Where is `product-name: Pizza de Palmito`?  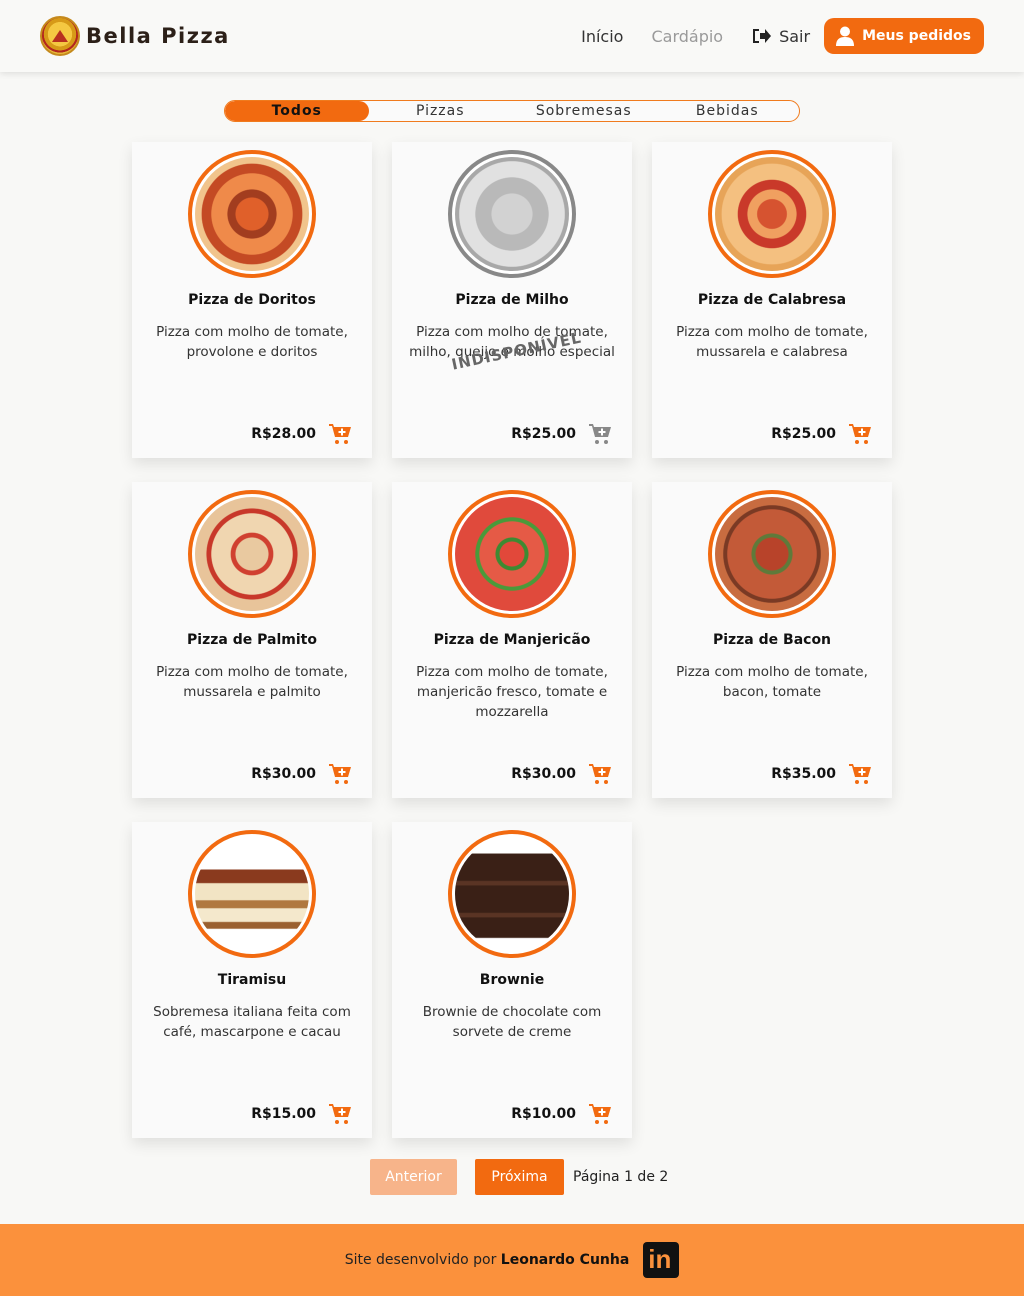
product-name: Pizza de Palmito is located at coordinates (252, 640).